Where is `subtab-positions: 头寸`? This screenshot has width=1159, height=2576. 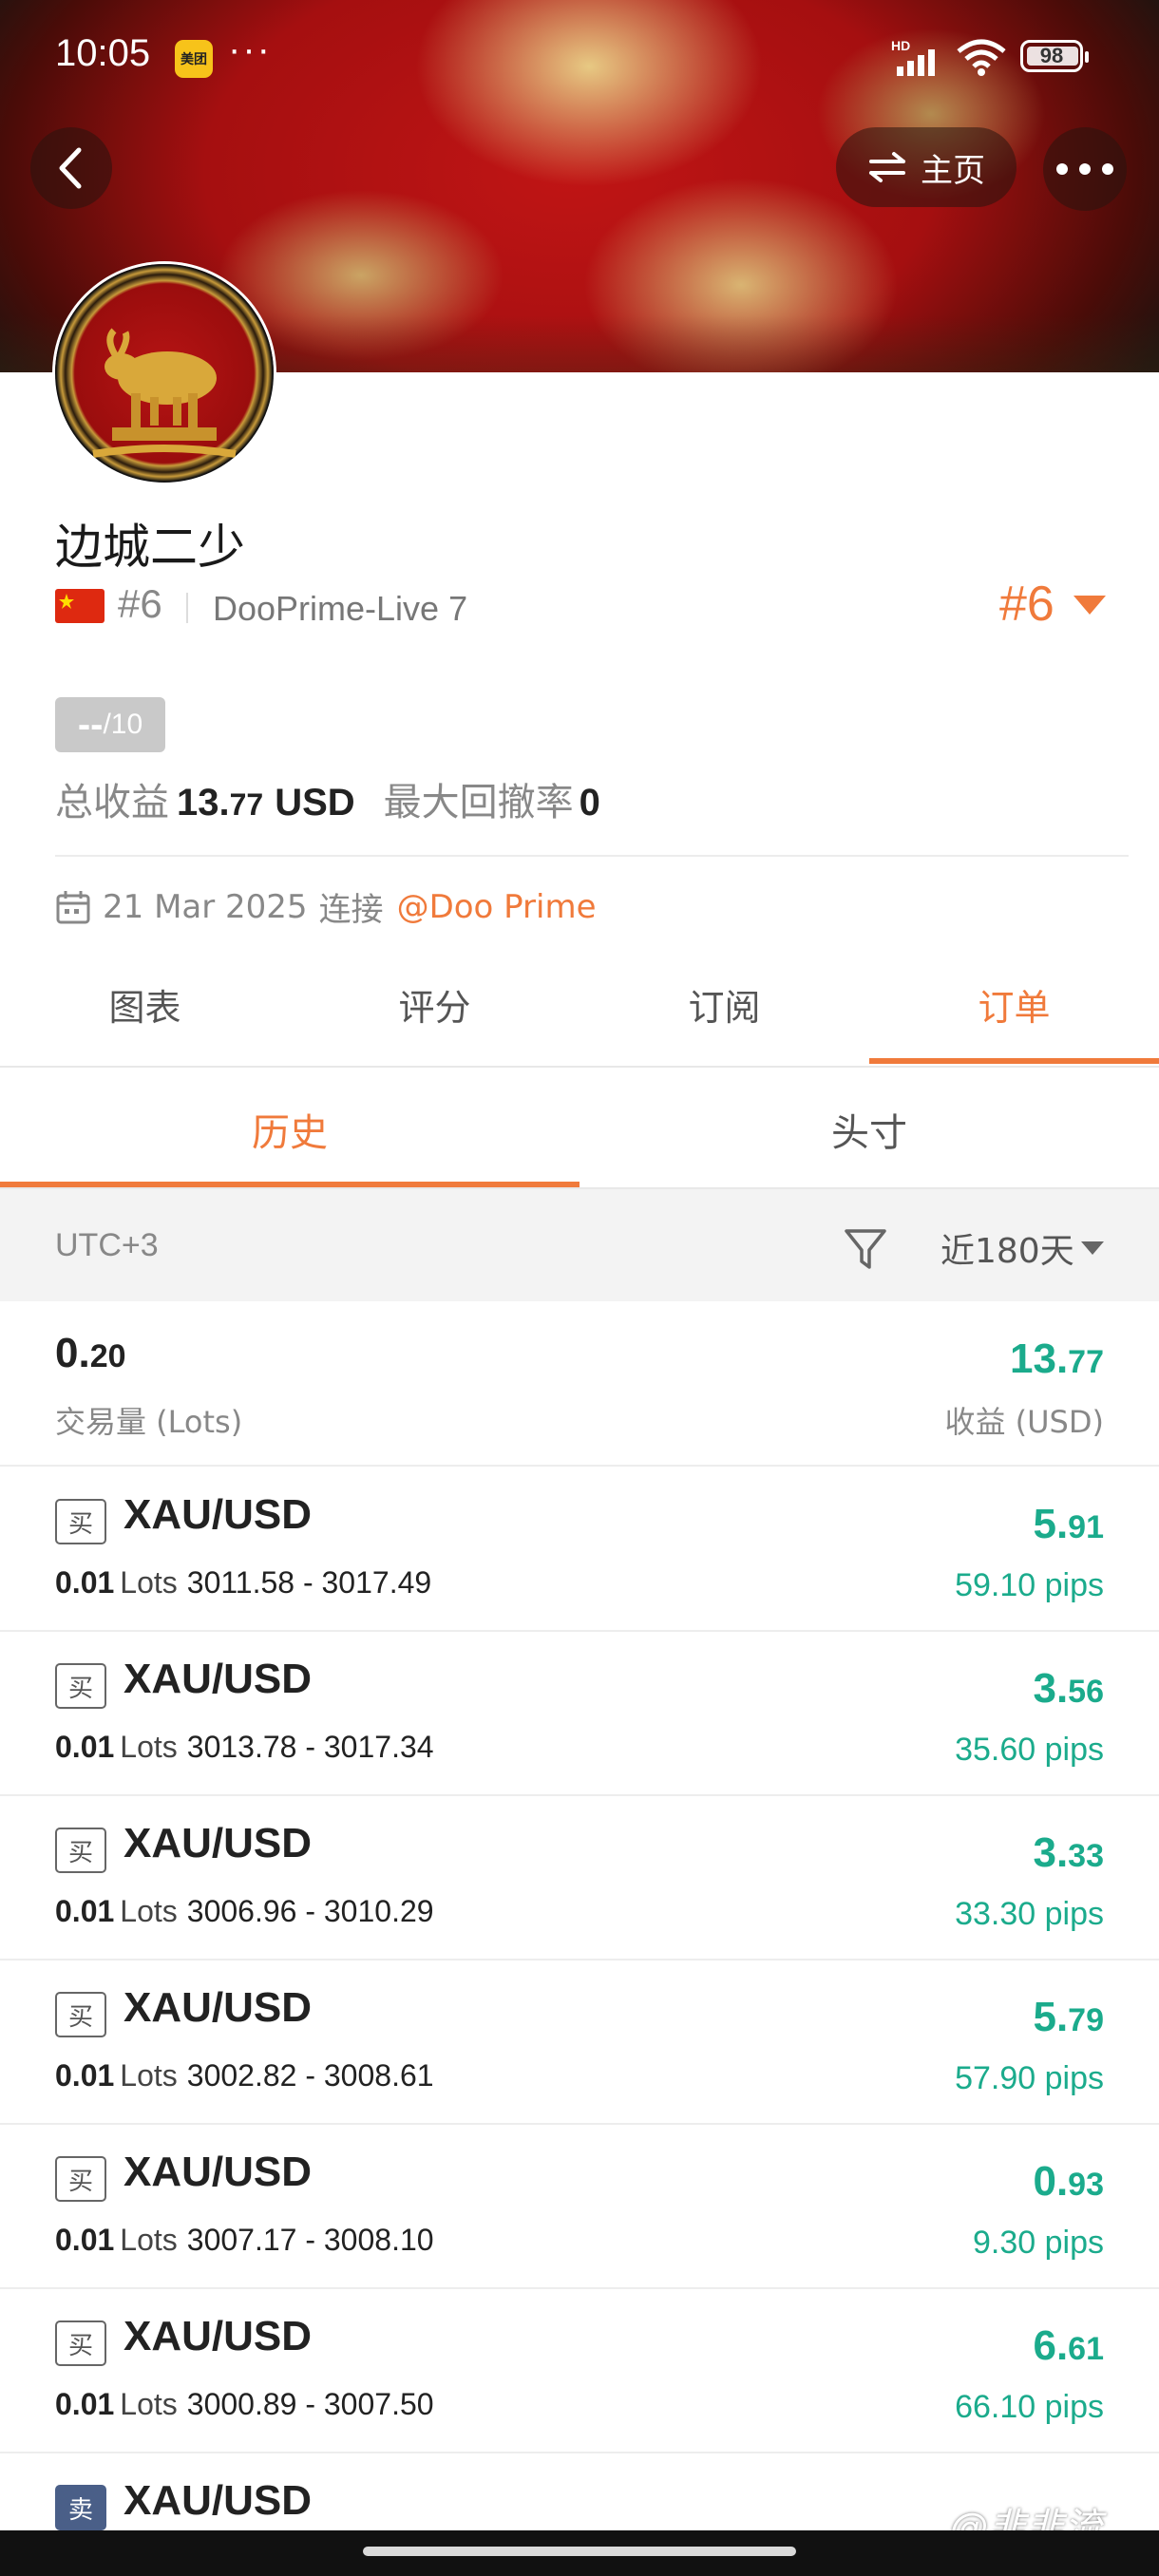 subtab-positions: 头寸 is located at coordinates (869, 1129).